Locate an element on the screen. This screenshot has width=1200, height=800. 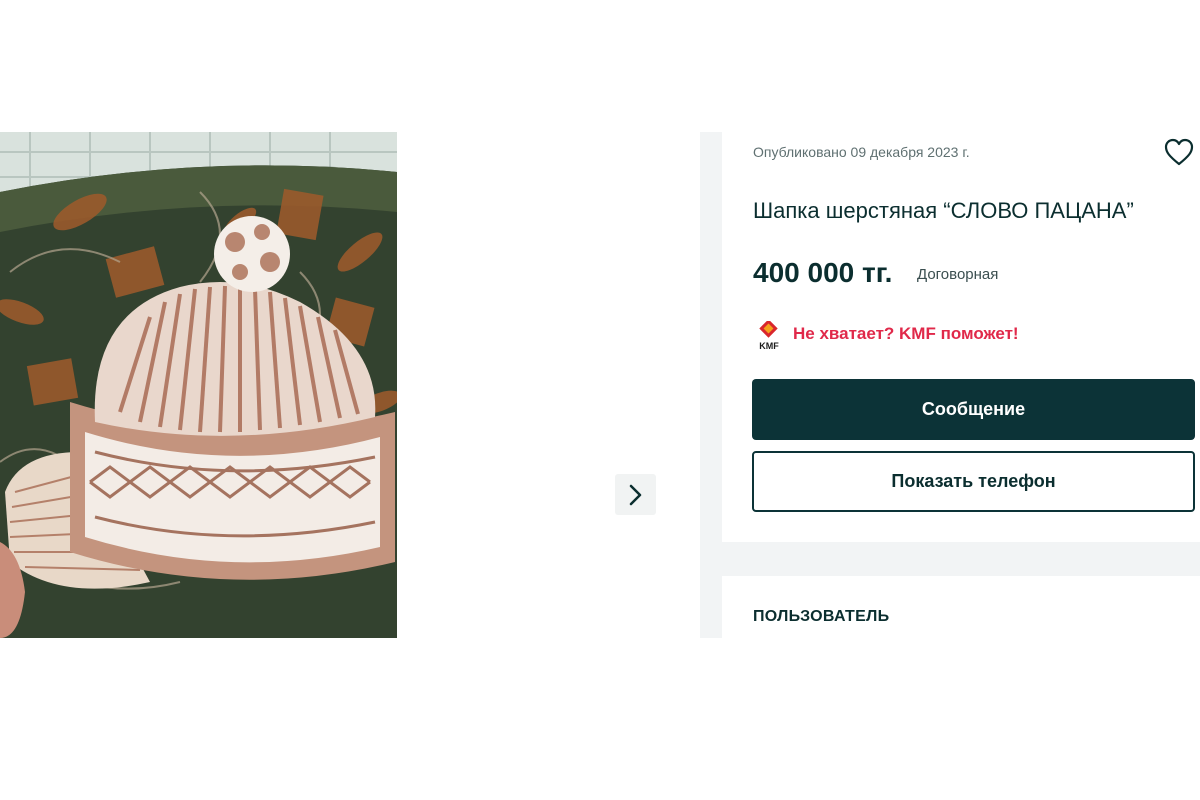
kmf-logo: KMF is located at coordinates (769, 336).